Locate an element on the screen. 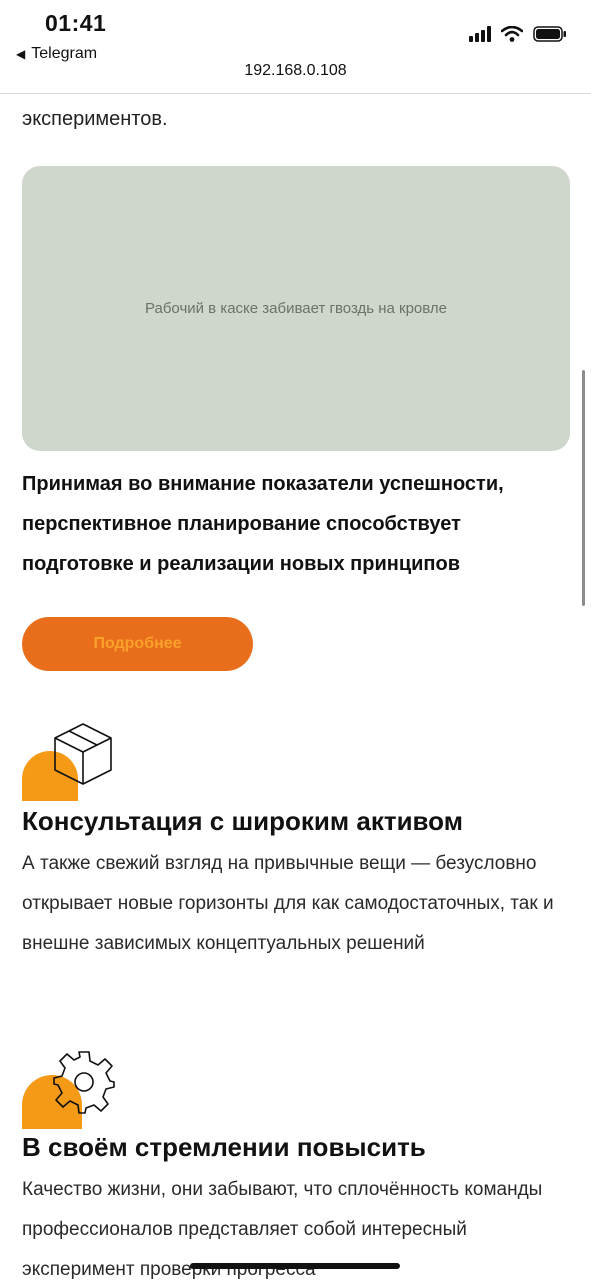  home-indicator is located at coordinates (295, 1266).